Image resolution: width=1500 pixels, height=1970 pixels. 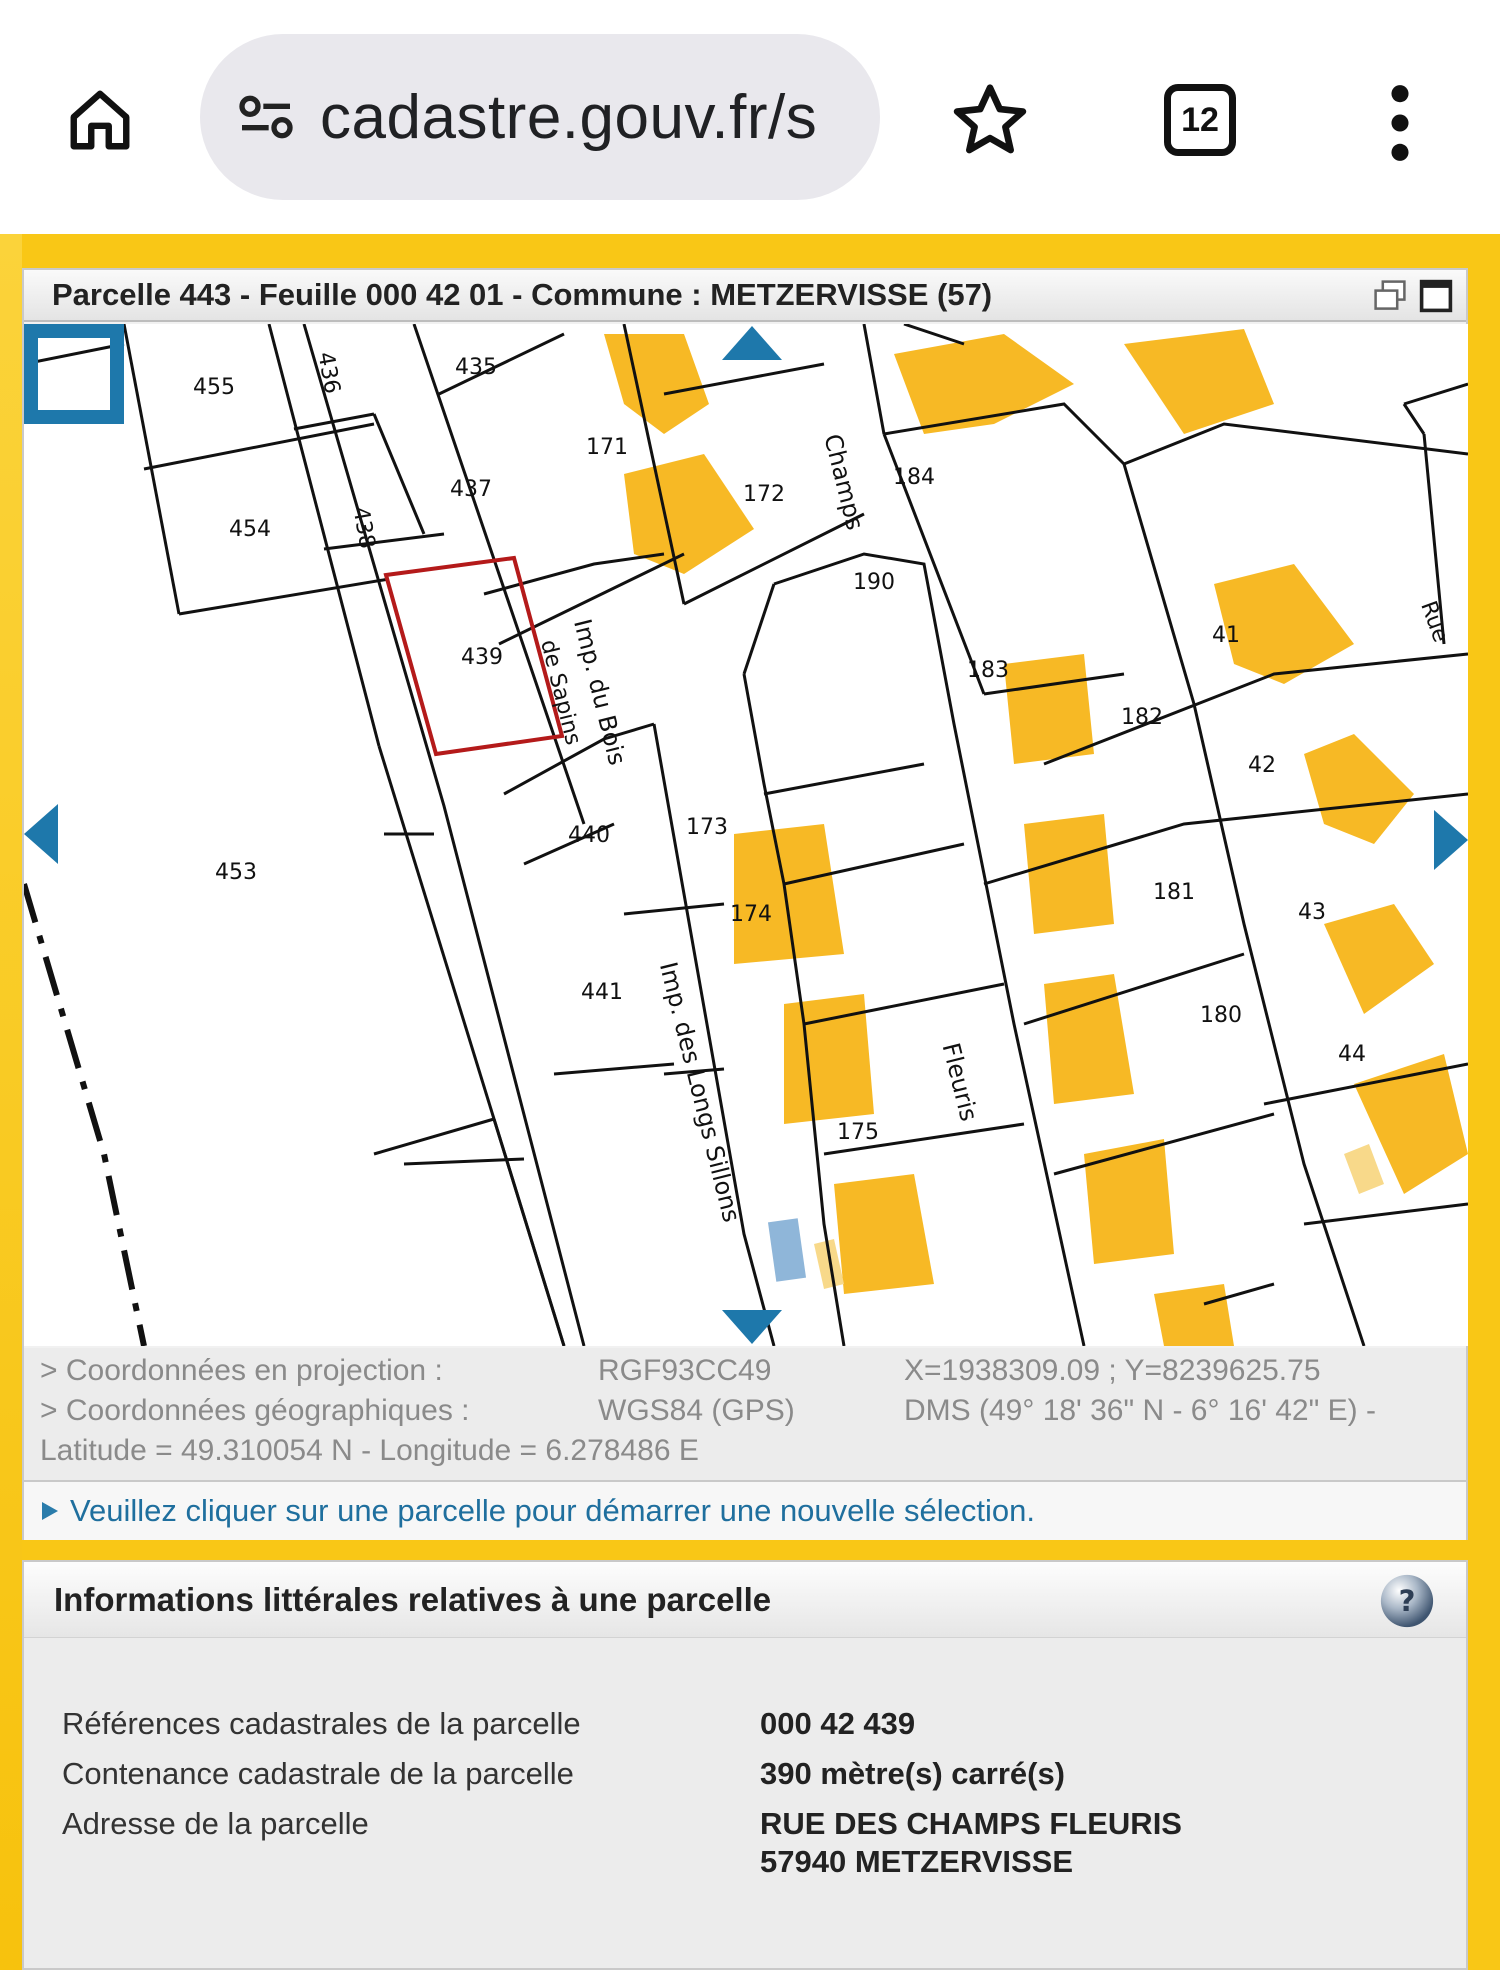 What do you see at coordinates (874, 582) in the screenshot?
I see `parcel-label-190: 190` at bounding box center [874, 582].